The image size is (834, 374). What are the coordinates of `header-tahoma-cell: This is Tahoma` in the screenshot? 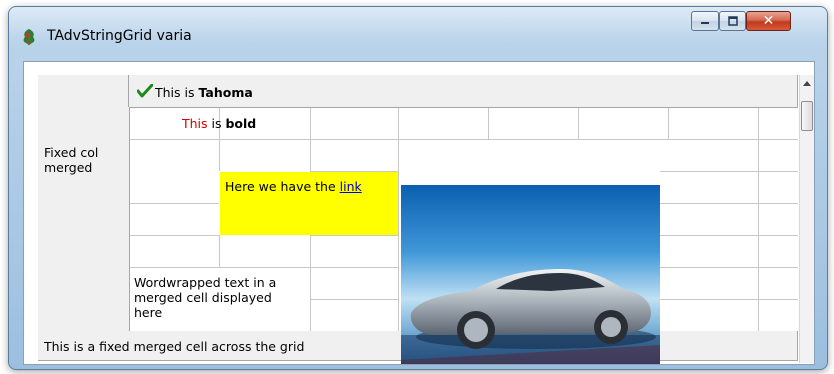 It's located at (204, 92).